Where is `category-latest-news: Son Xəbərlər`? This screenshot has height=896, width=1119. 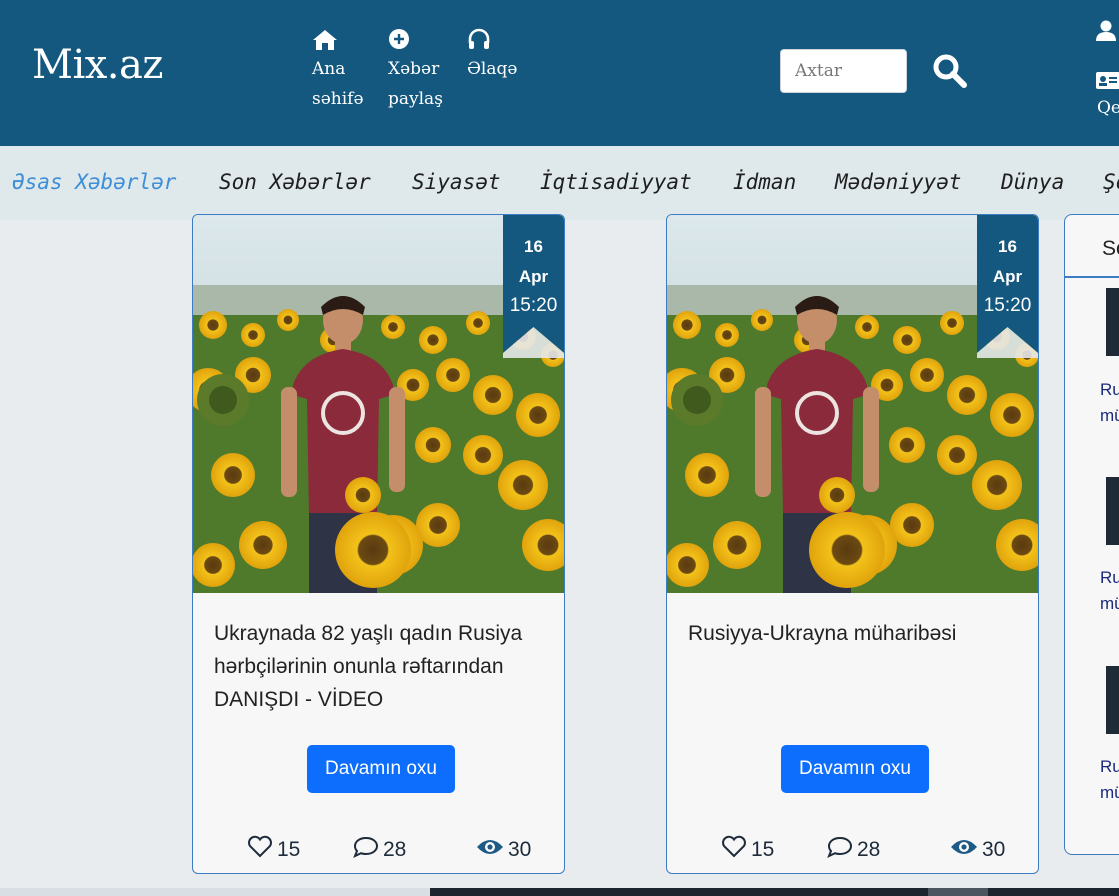 category-latest-news: Son Xəbərlər is located at coordinates (295, 182).